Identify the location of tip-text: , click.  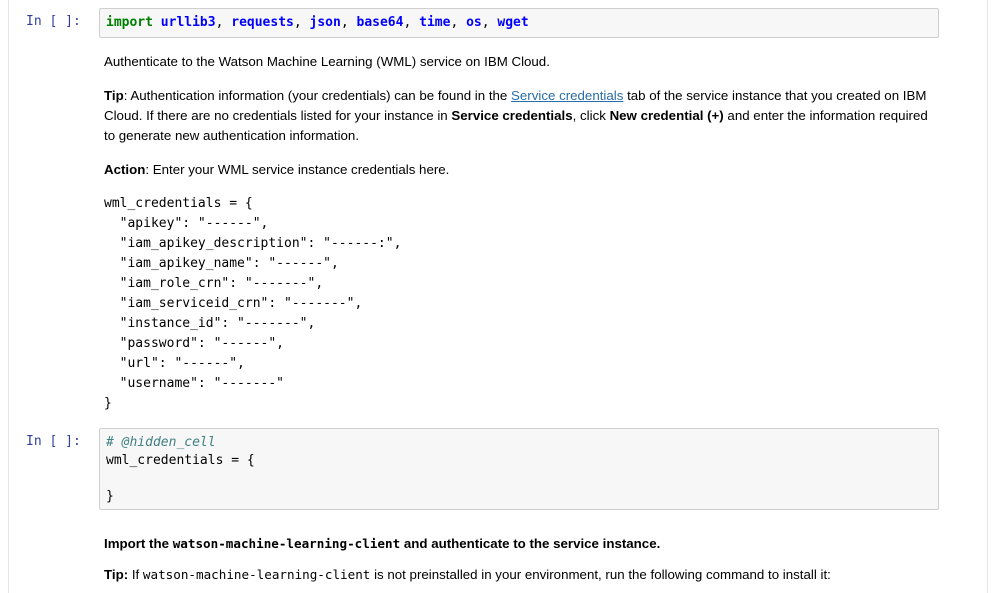
(591, 115).